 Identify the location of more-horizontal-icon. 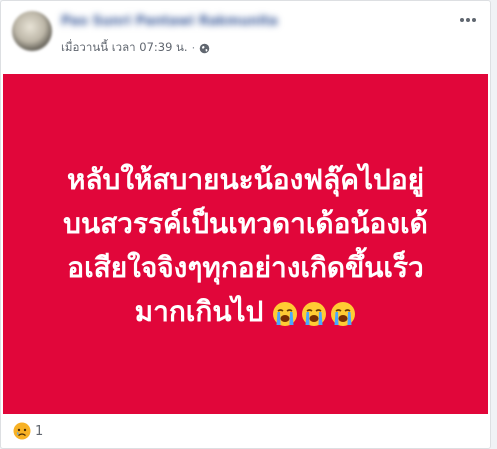
(468, 20).